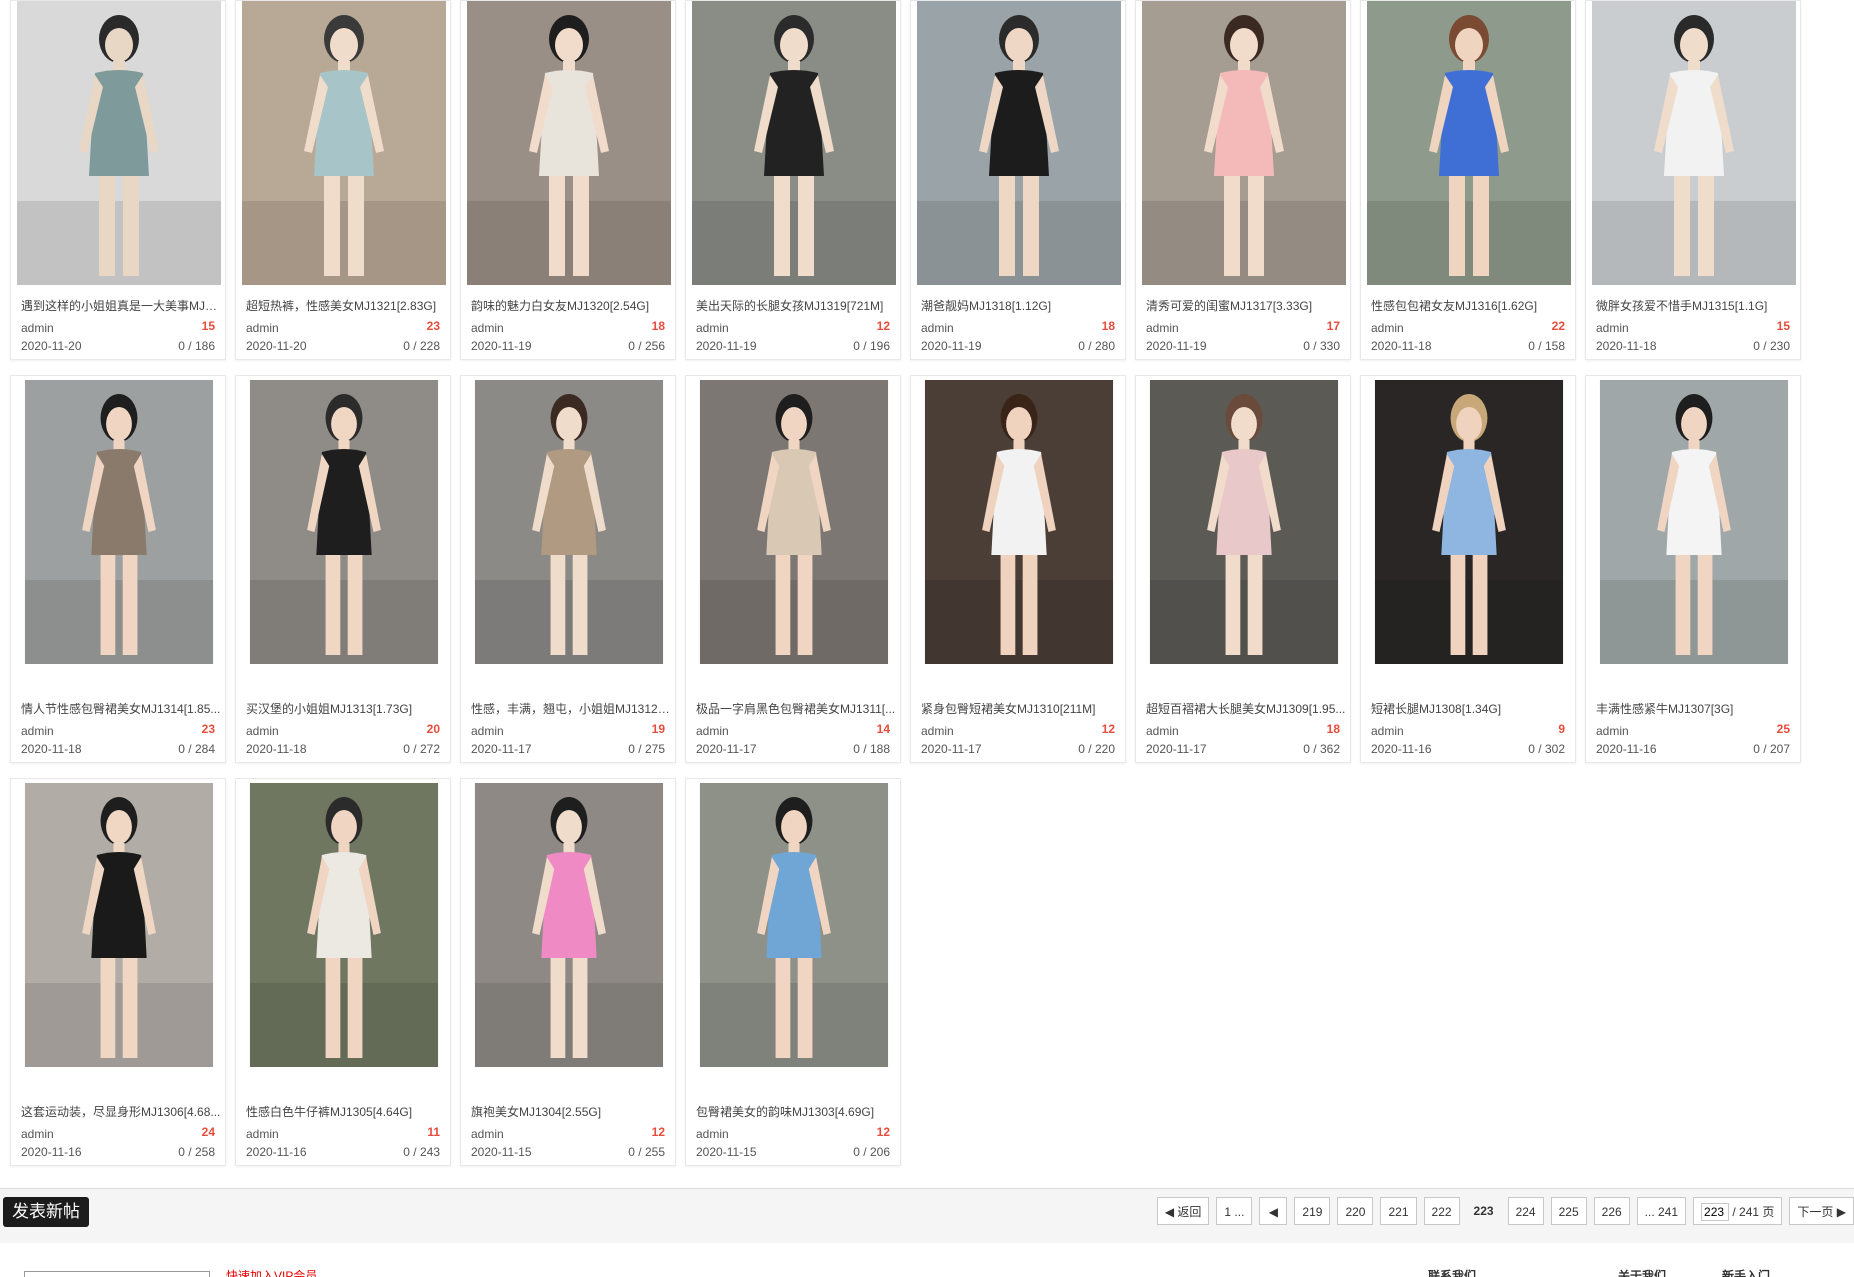 This screenshot has height=1277, width=1854. I want to click on thread-title: 短裙长腿MJ1308[1.34G], so click(1471, 708).